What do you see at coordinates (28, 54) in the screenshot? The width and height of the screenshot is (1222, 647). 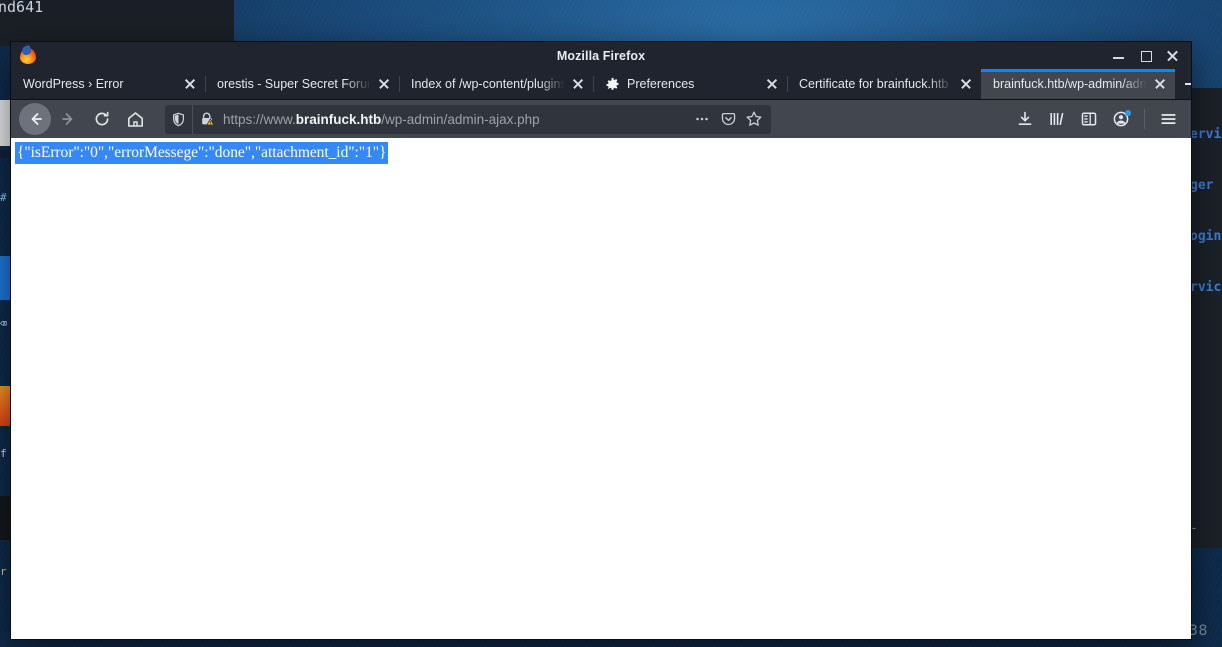 I see `firefox-logo-icon` at bounding box center [28, 54].